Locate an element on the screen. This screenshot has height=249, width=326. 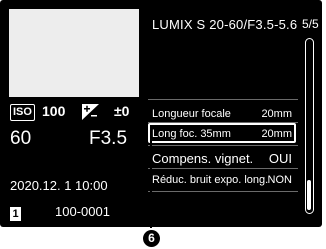
file-number: 100-0001 is located at coordinates (82, 211).